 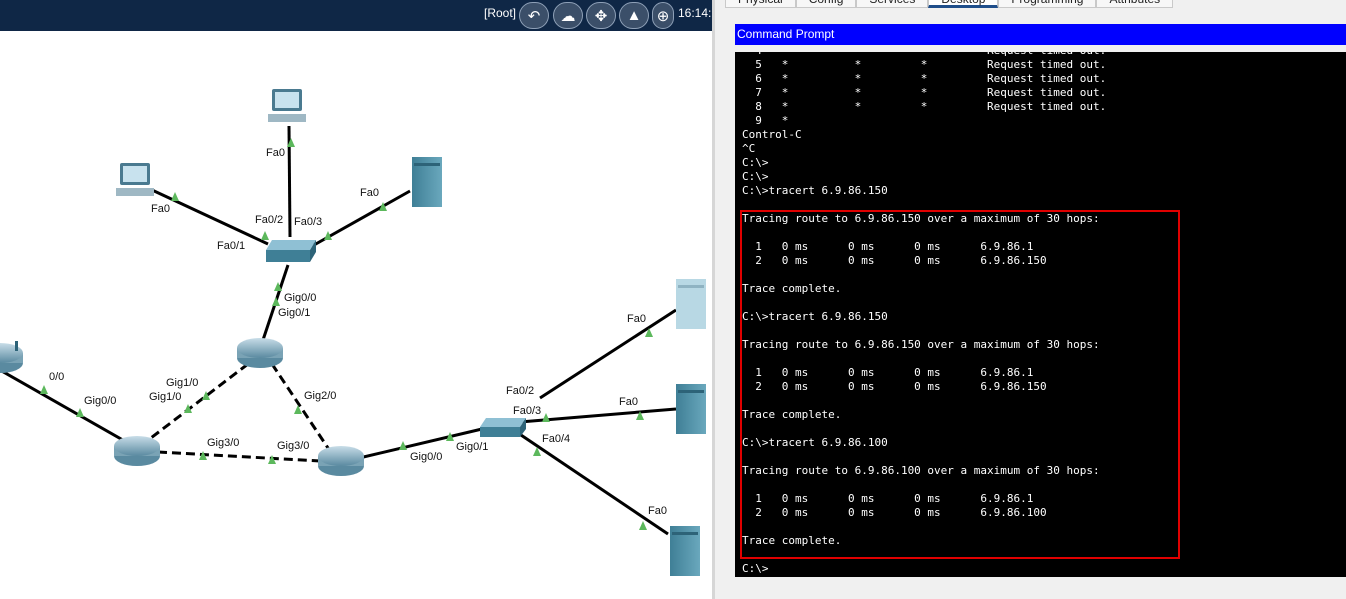 I want to click on console-line: 5 * * * Request timed out., so click(x=924, y=64).